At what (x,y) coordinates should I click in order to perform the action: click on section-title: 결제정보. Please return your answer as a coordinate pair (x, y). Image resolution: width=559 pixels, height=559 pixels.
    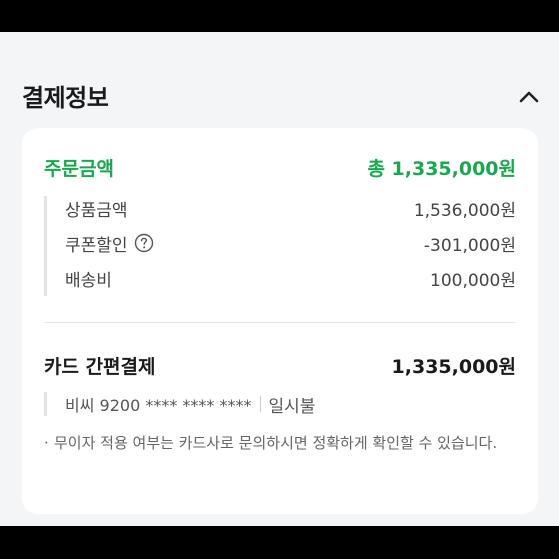
    Looking at the image, I should click on (65, 98).